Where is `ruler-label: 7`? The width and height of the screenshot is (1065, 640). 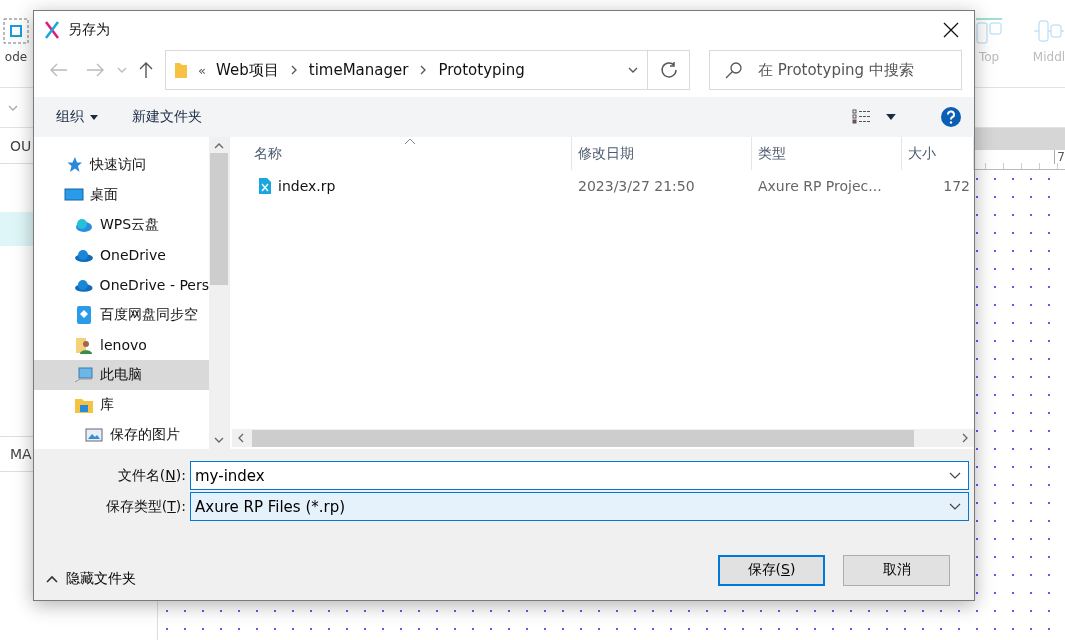 ruler-label: 7 is located at coordinates (1059, 157).